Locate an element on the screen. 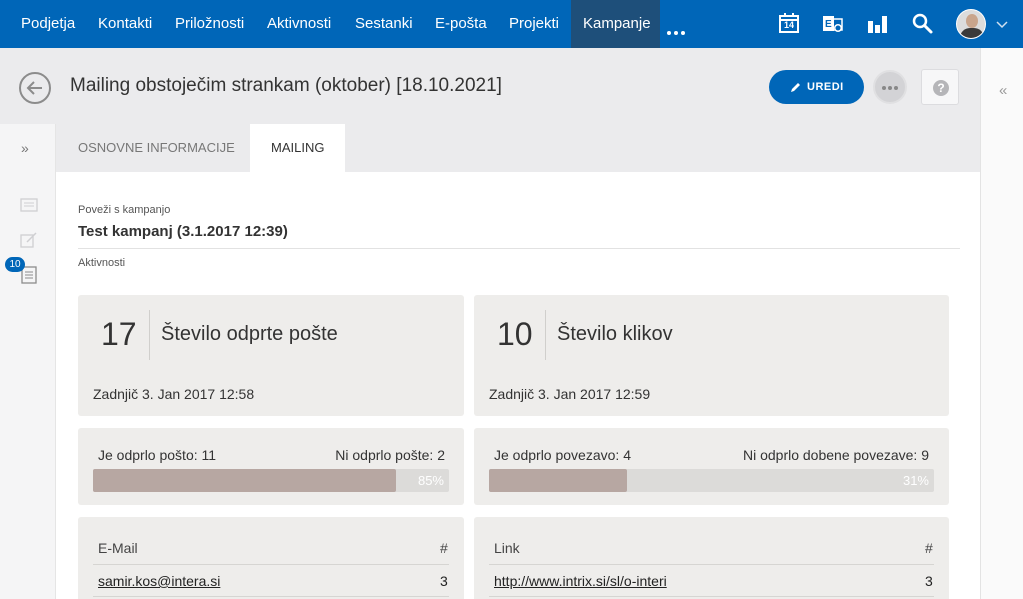 The width and height of the screenshot is (1023, 599). not-clicked-count-label: Ni odprlo dobene povezave: 9 is located at coordinates (835, 455).